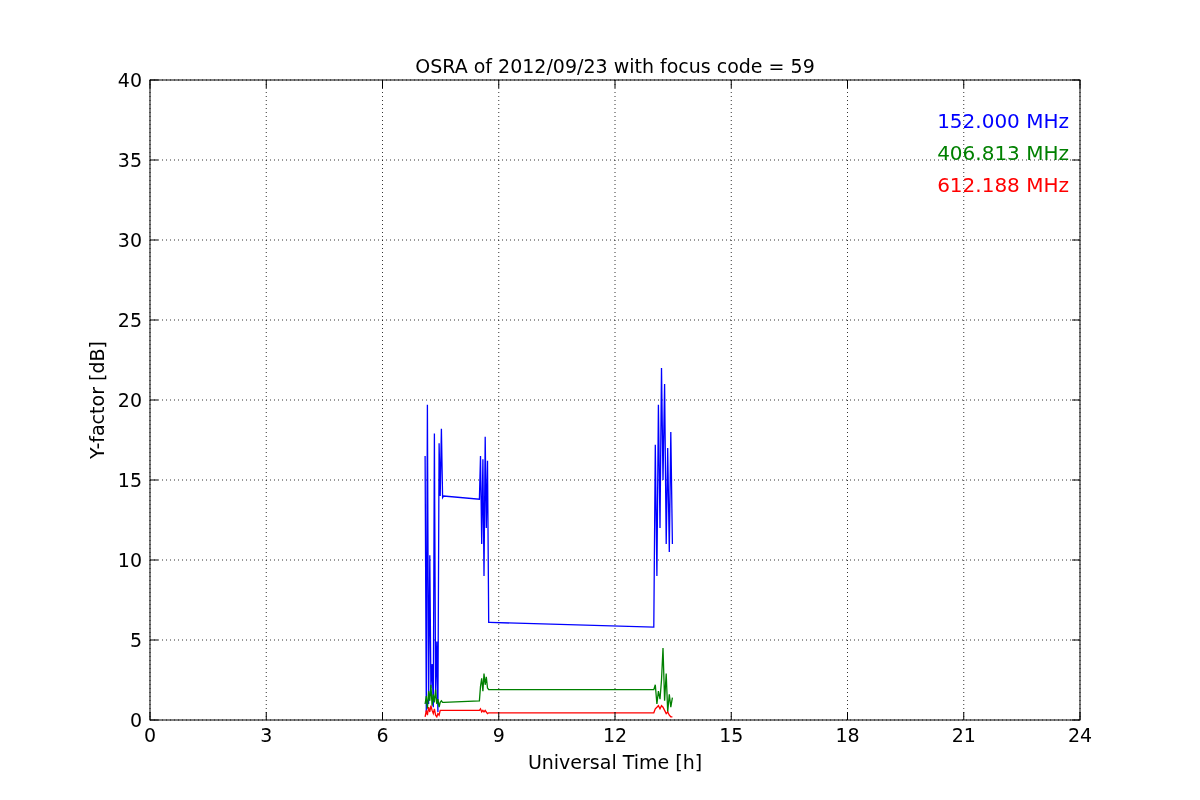  What do you see at coordinates (847, 735) in the screenshot?
I see `x-tick-label: 18` at bounding box center [847, 735].